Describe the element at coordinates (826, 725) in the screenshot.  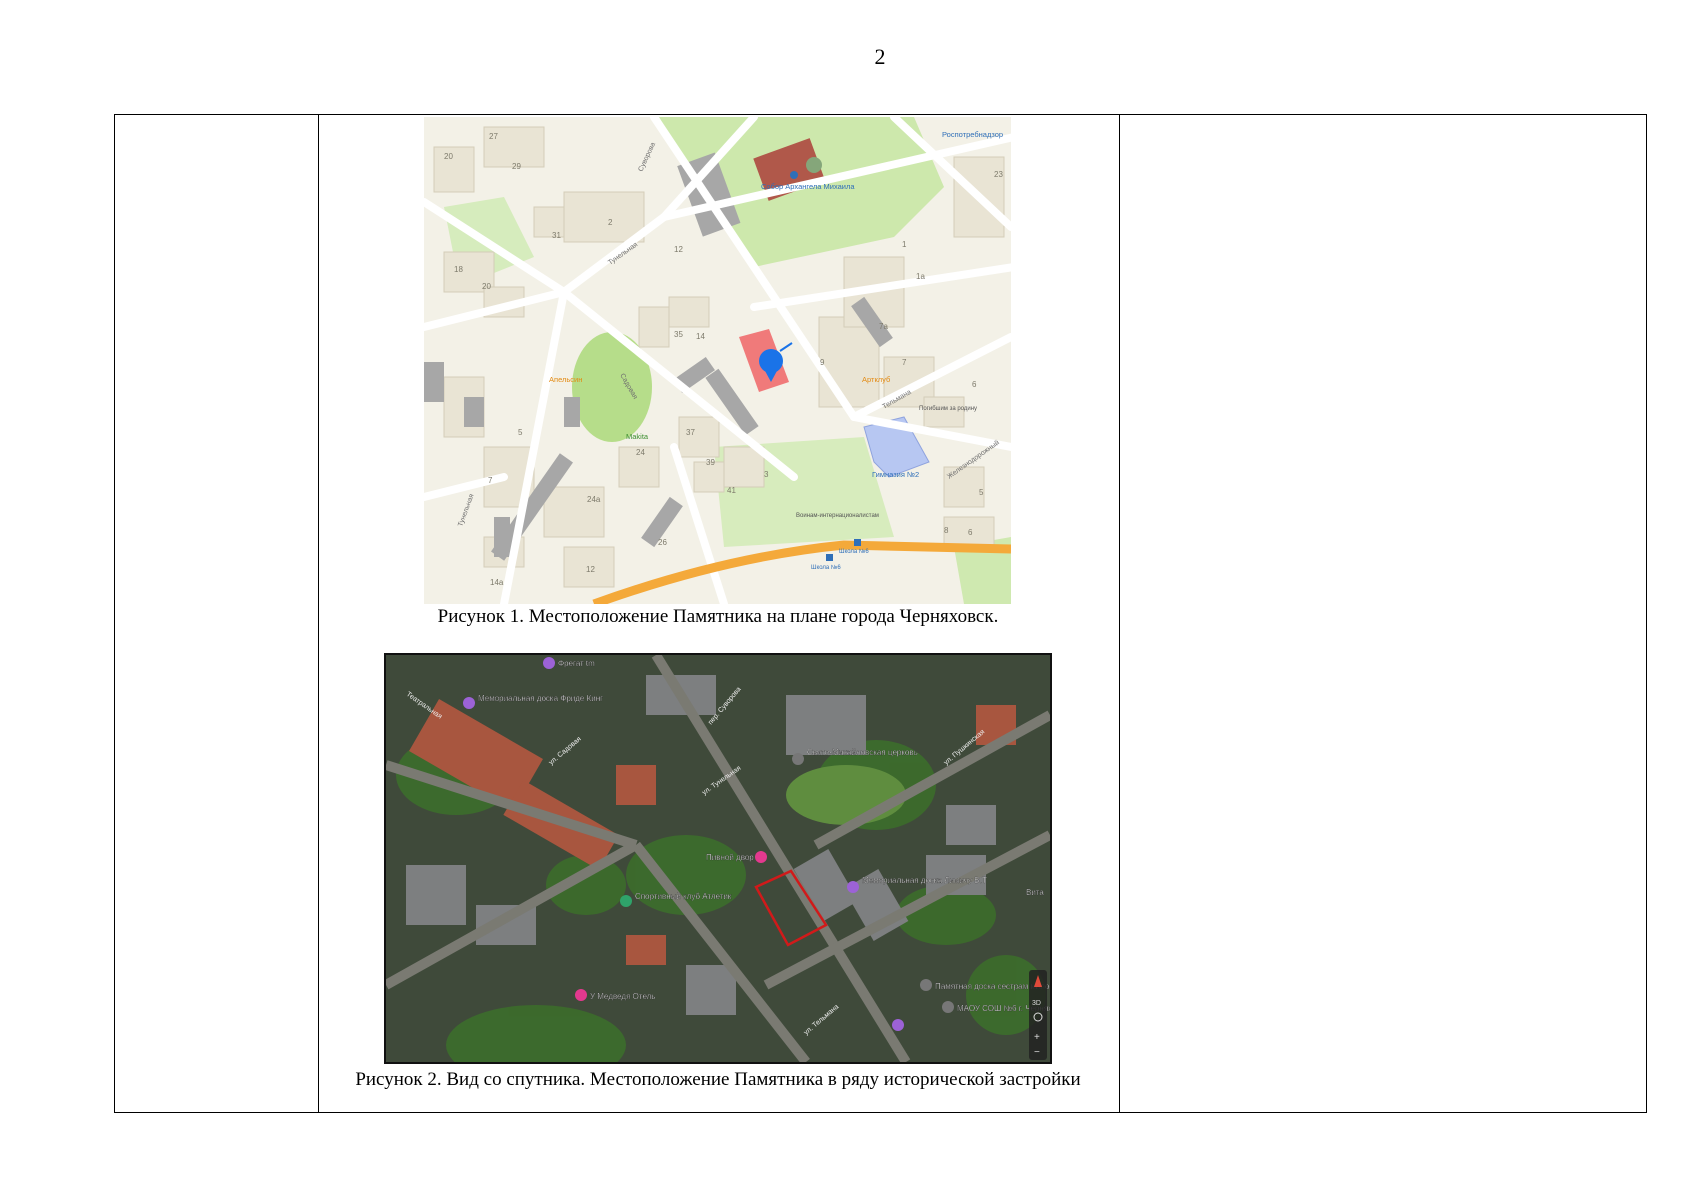
I see `church-building` at that location.